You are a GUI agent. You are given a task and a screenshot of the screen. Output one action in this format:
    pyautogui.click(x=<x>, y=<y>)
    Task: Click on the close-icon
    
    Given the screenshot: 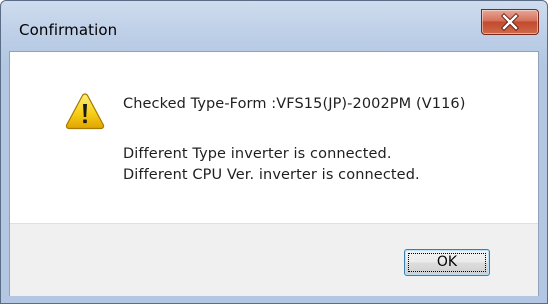 What is the action you would take?
    pyautogui.click(x=510, y=22)
    